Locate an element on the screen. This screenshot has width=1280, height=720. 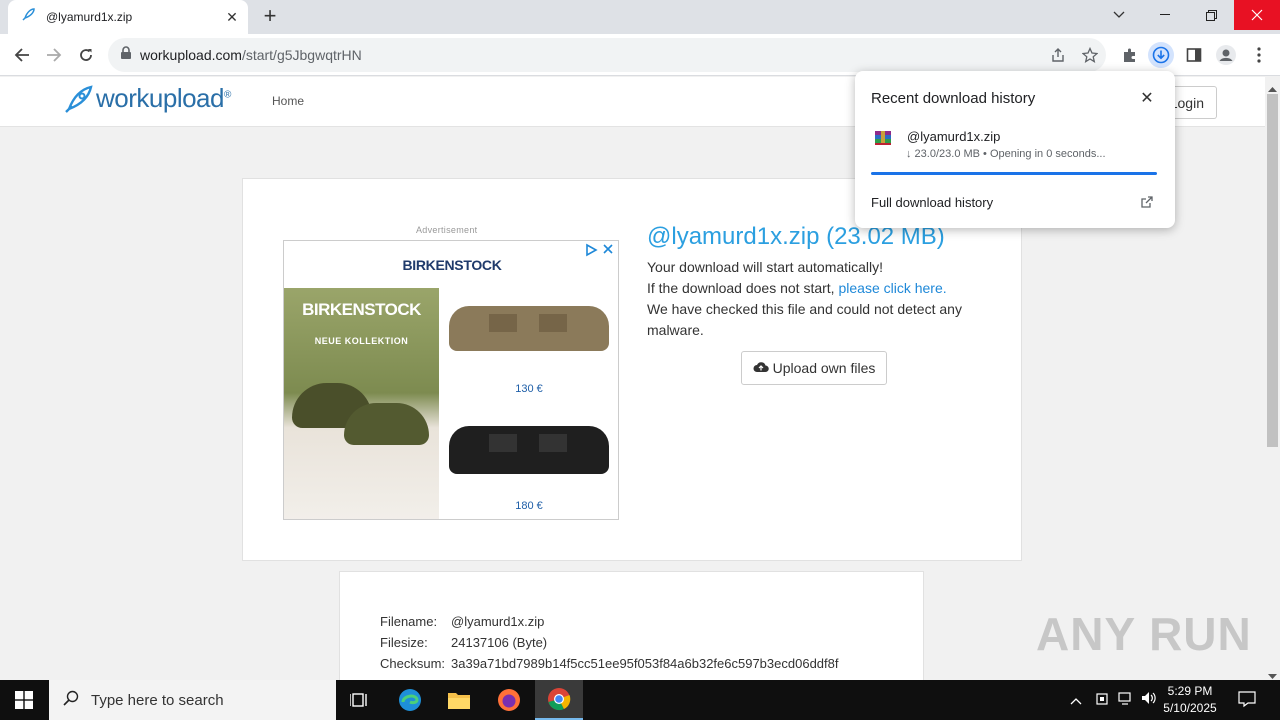
browser-toolbar: workupload.com/start/g5JbgwqtrHN is located at coordinates (640, 55).